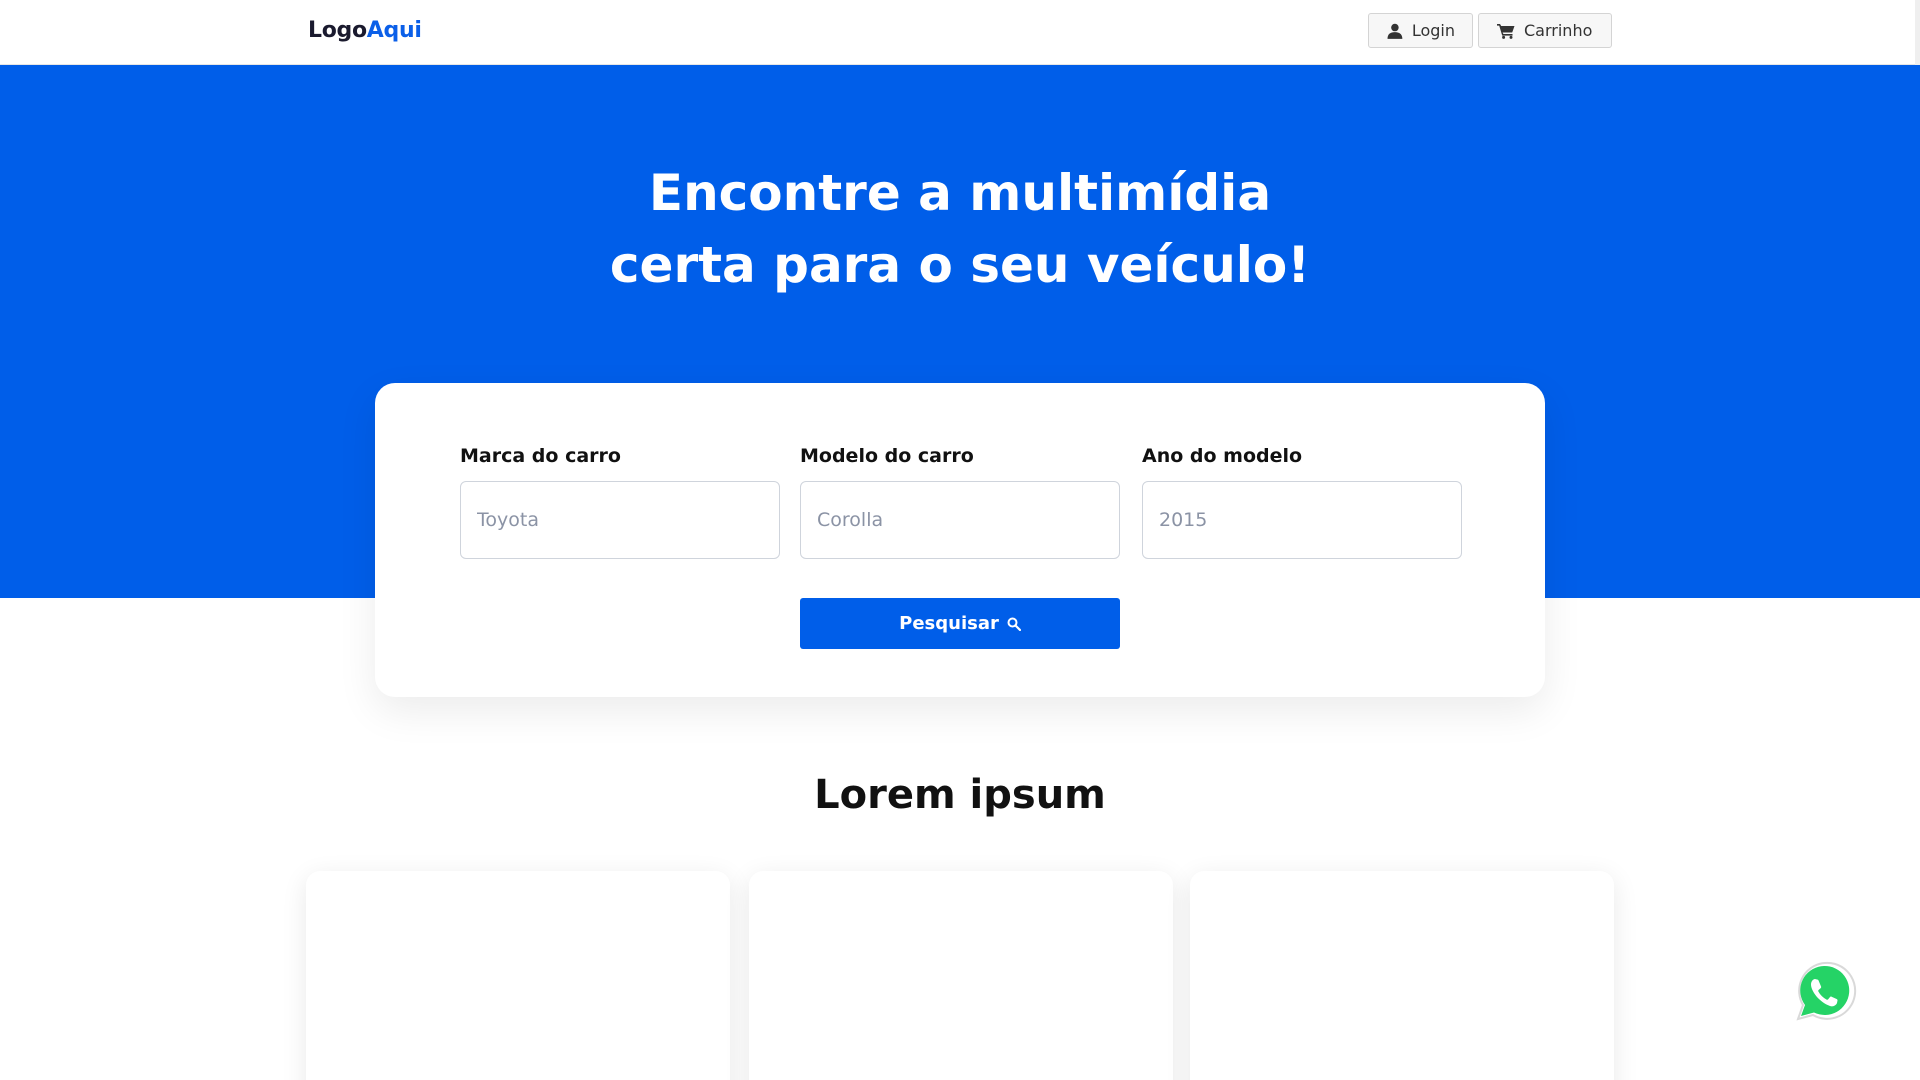 The height and width of the screenshot is (1080, 1920). What do you see at coordinates (887, 456) in the screenshot?
I see `model-label: Modelo do carro` at bounding box center [887, 456].